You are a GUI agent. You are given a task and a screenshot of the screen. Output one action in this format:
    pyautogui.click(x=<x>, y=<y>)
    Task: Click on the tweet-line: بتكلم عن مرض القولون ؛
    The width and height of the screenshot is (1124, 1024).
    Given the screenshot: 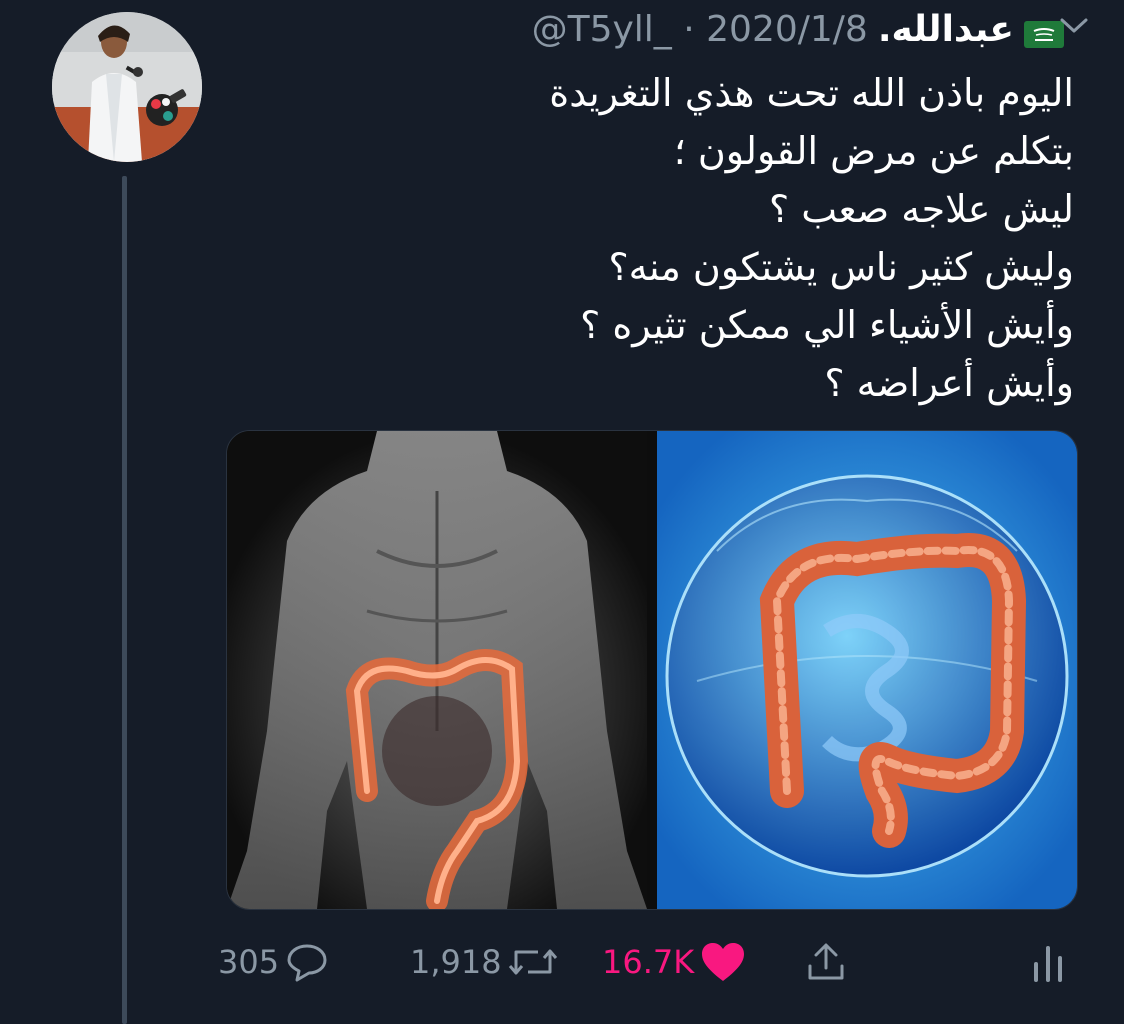 What is the action you would take?
    pyautogui.click(x=873, y=151)
    